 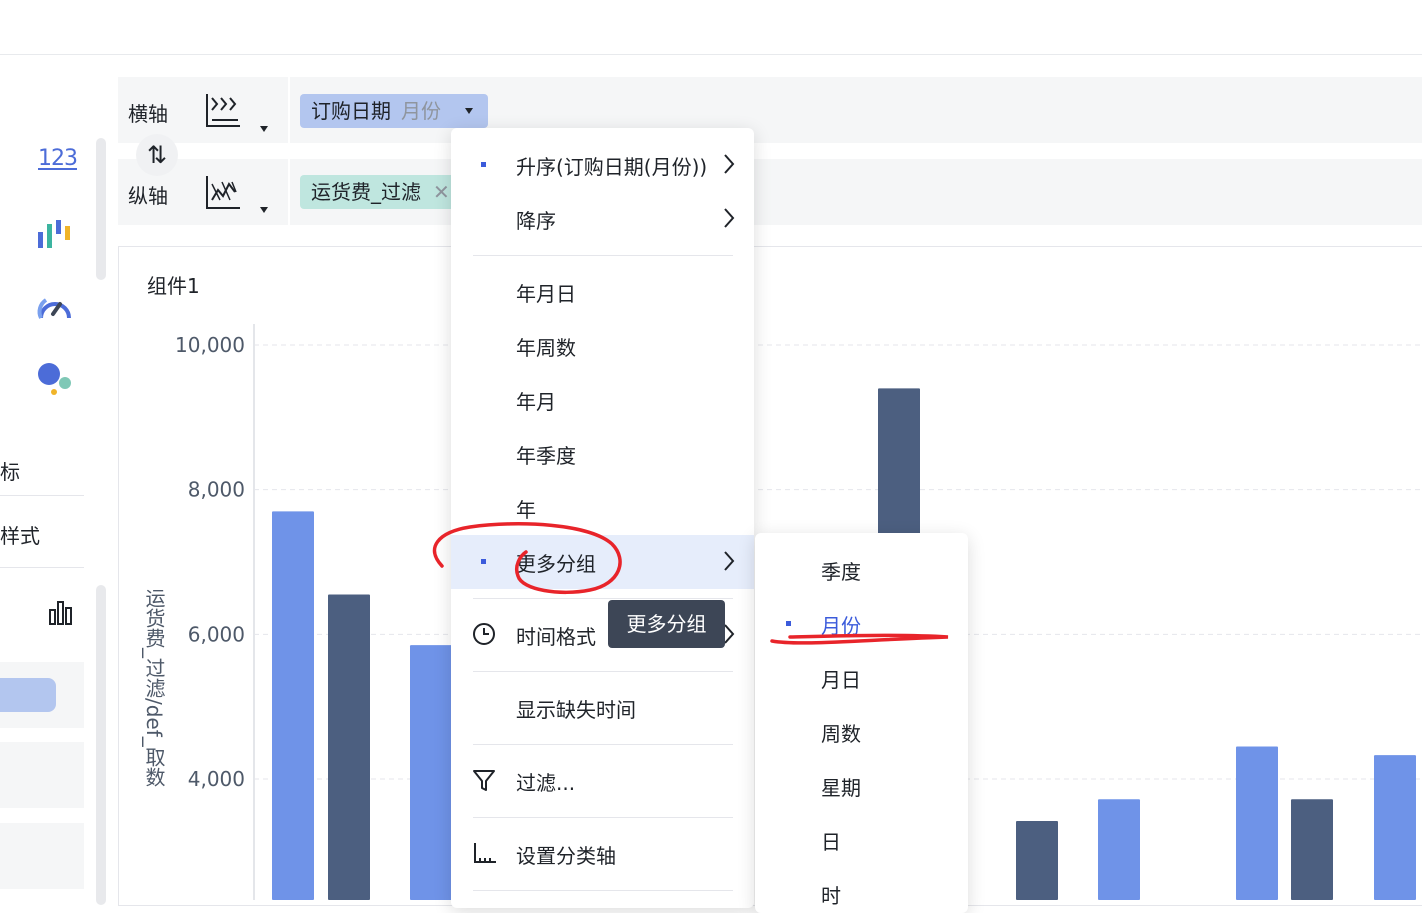 I want to click on submenu-item-weekday: 星期, so click(x=861, y=786).